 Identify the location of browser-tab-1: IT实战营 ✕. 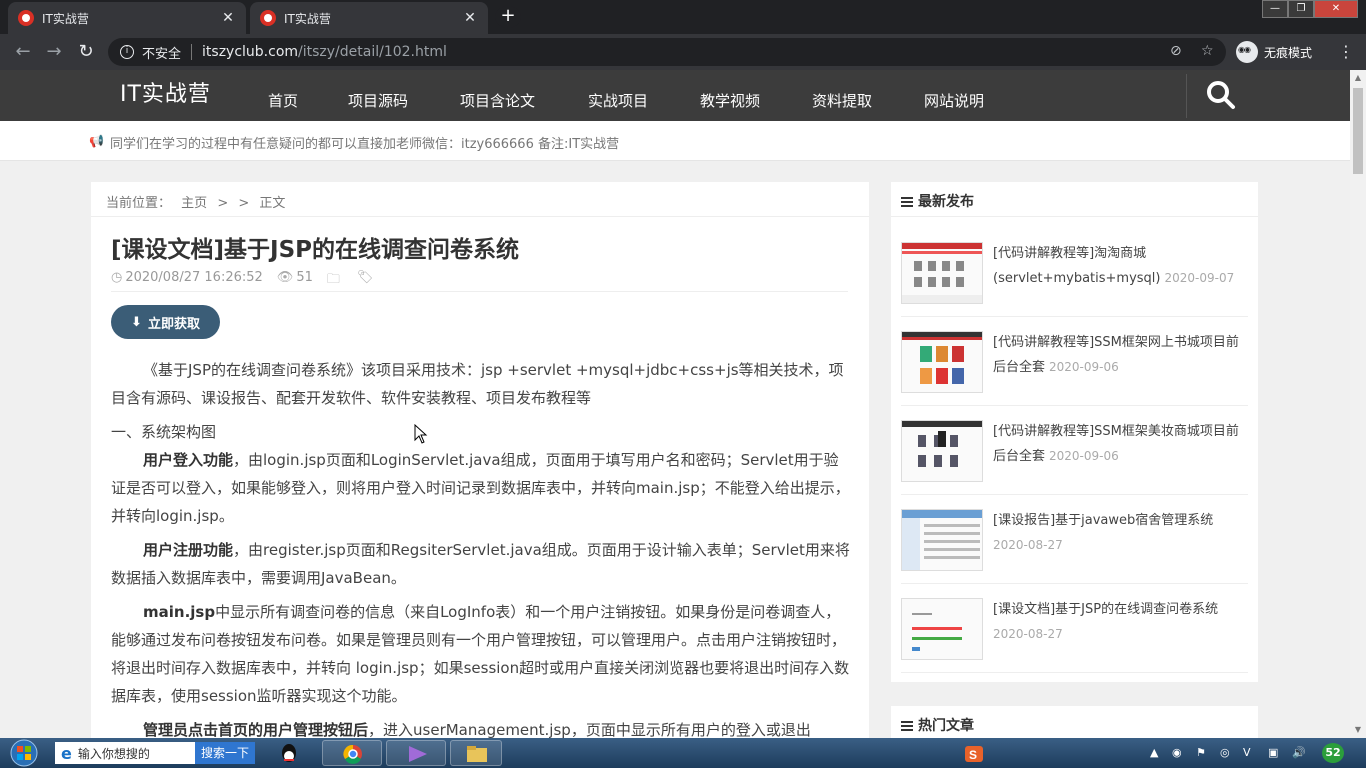
(127, 18).